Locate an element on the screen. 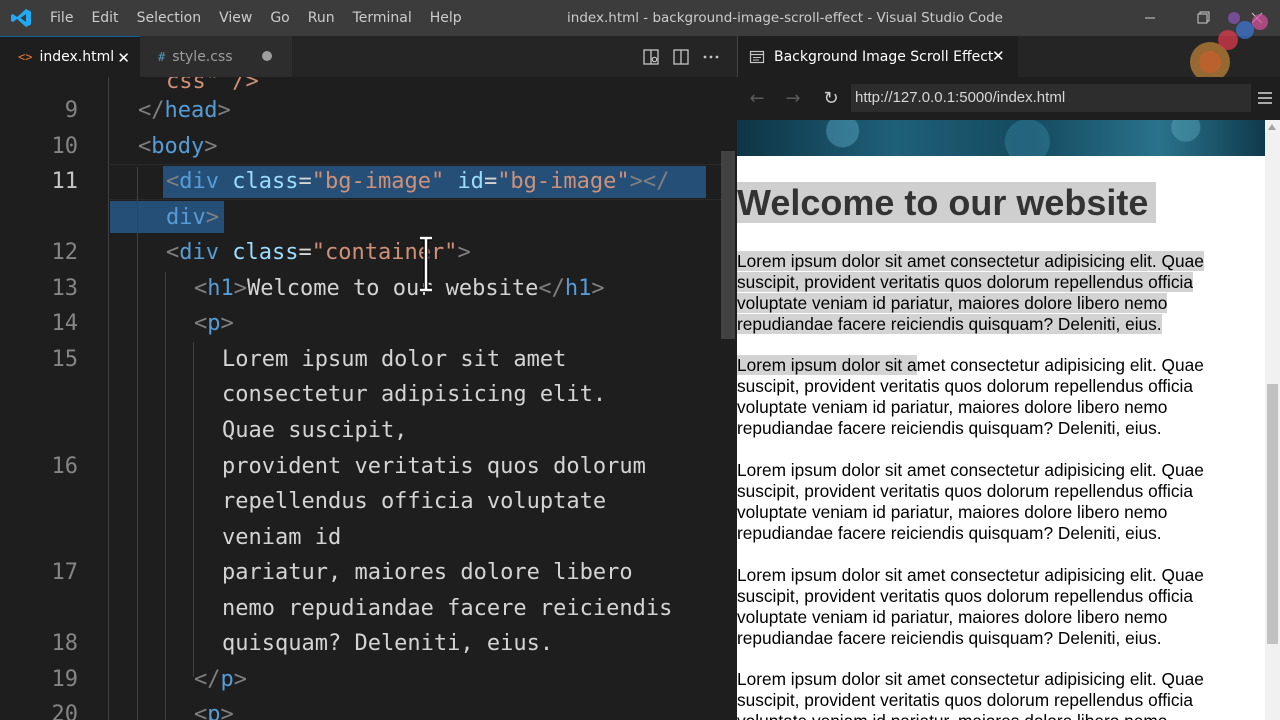 Image resolution: width=1280 pixels, height=720 pixels. url-input: http://127.0.0.1:5000/index.html is located at coordinates (1051, 98).